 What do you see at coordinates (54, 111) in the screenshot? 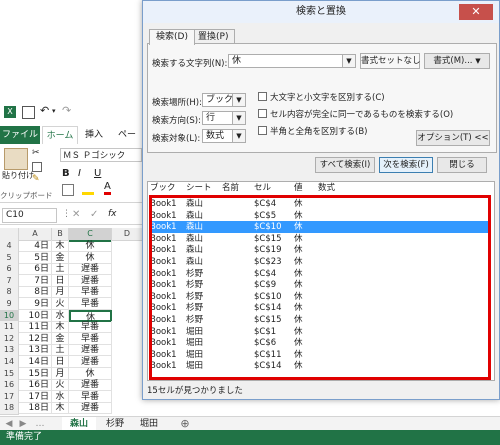
I see `chevron-down-icon: ▾` at bounding box center [54, 111].